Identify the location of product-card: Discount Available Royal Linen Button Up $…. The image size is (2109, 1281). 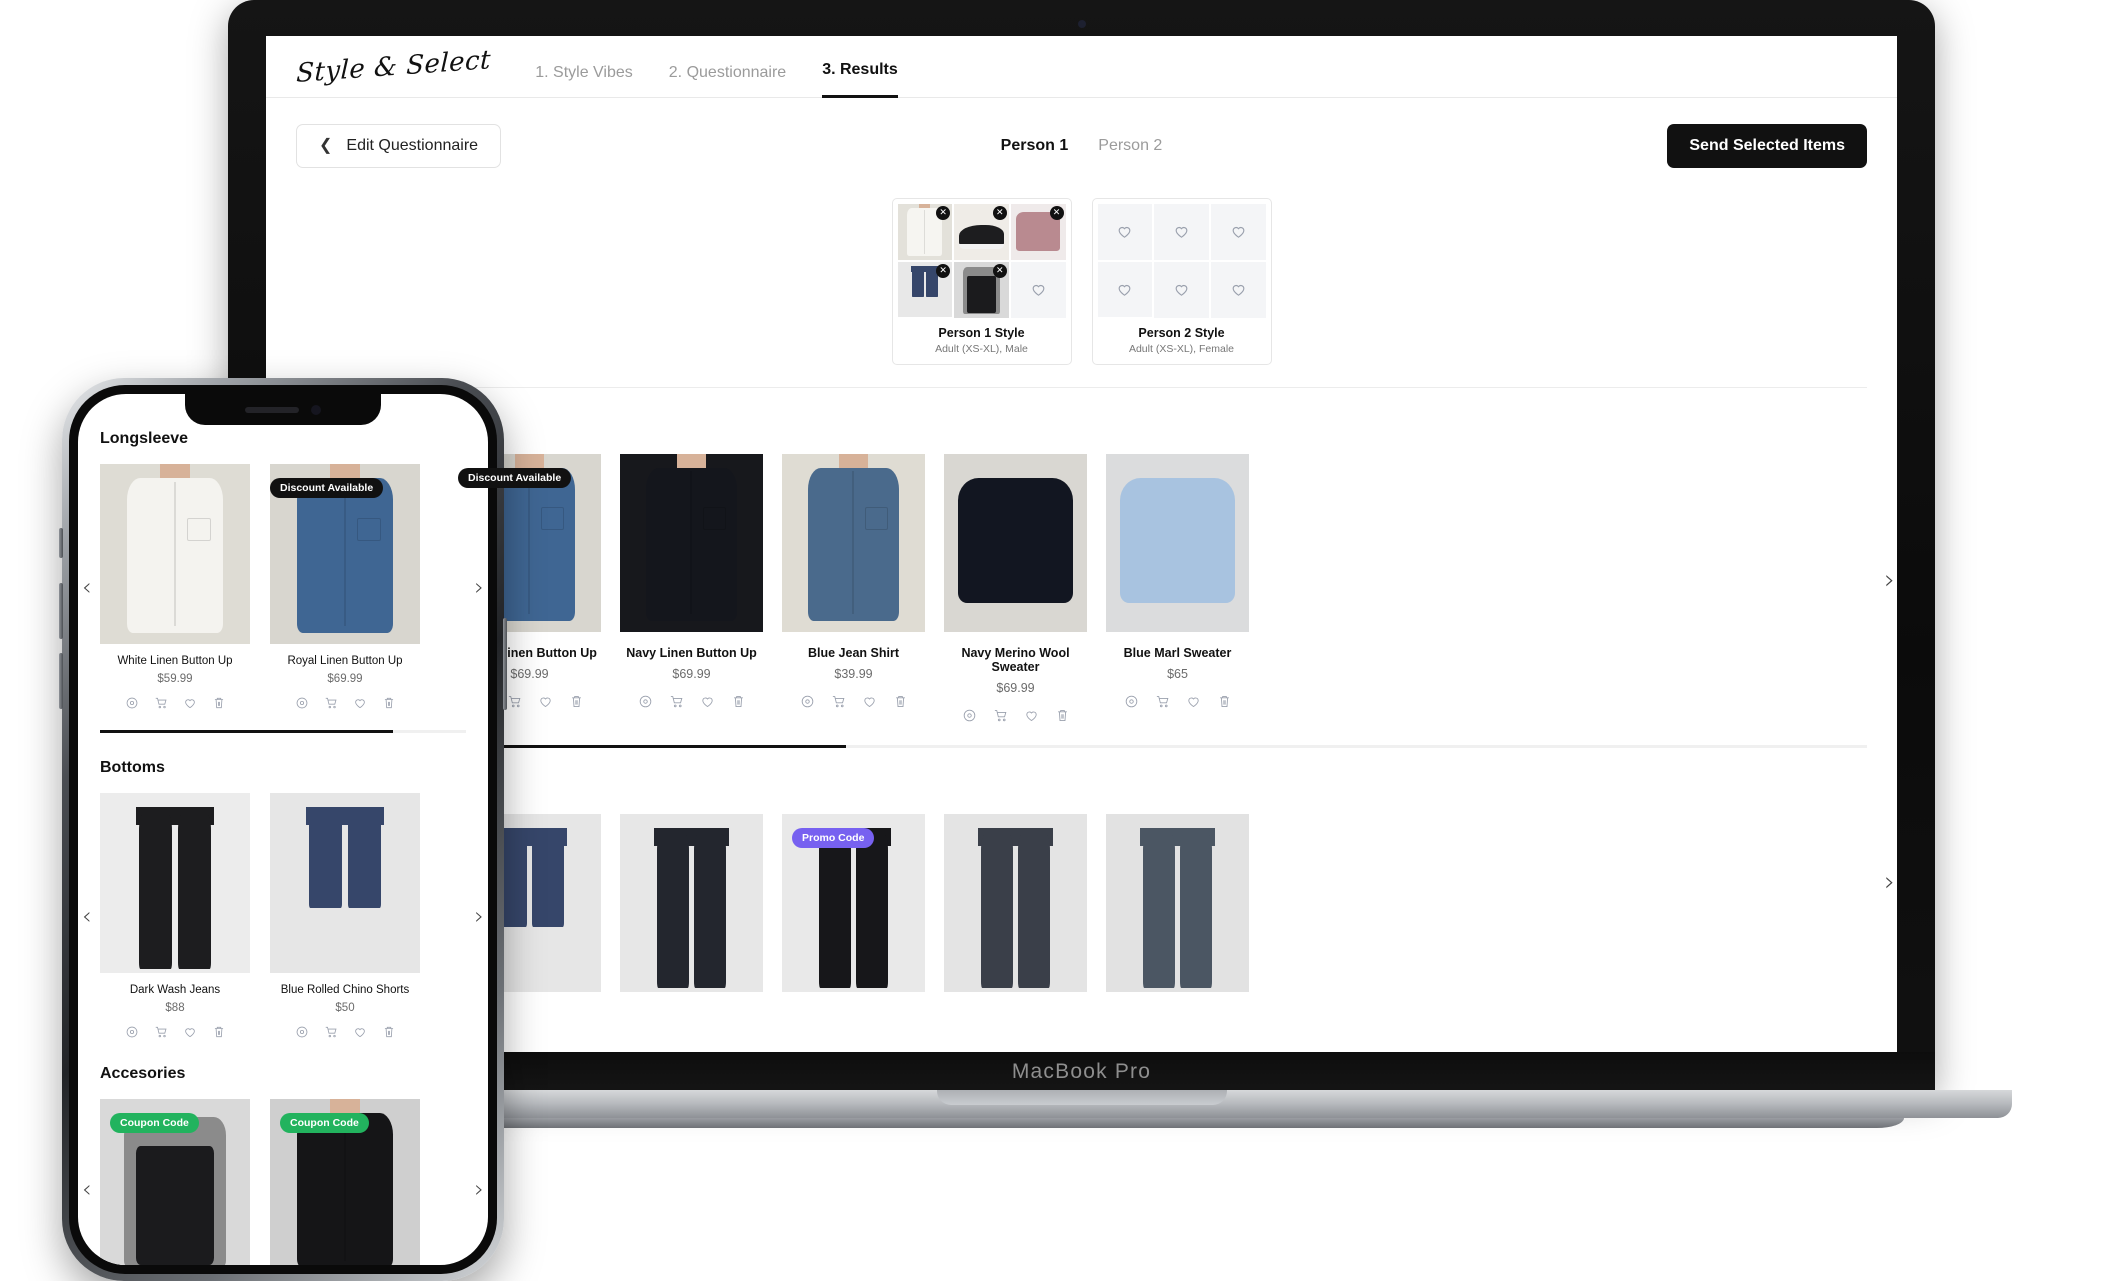
(345, 587).